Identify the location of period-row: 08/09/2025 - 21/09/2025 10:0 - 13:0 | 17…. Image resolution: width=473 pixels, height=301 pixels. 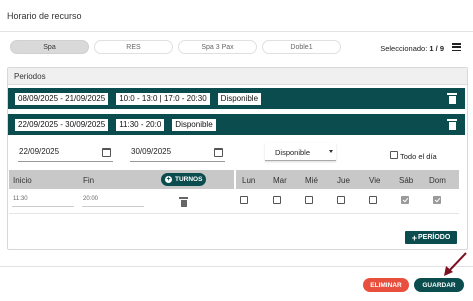
(236, 98).